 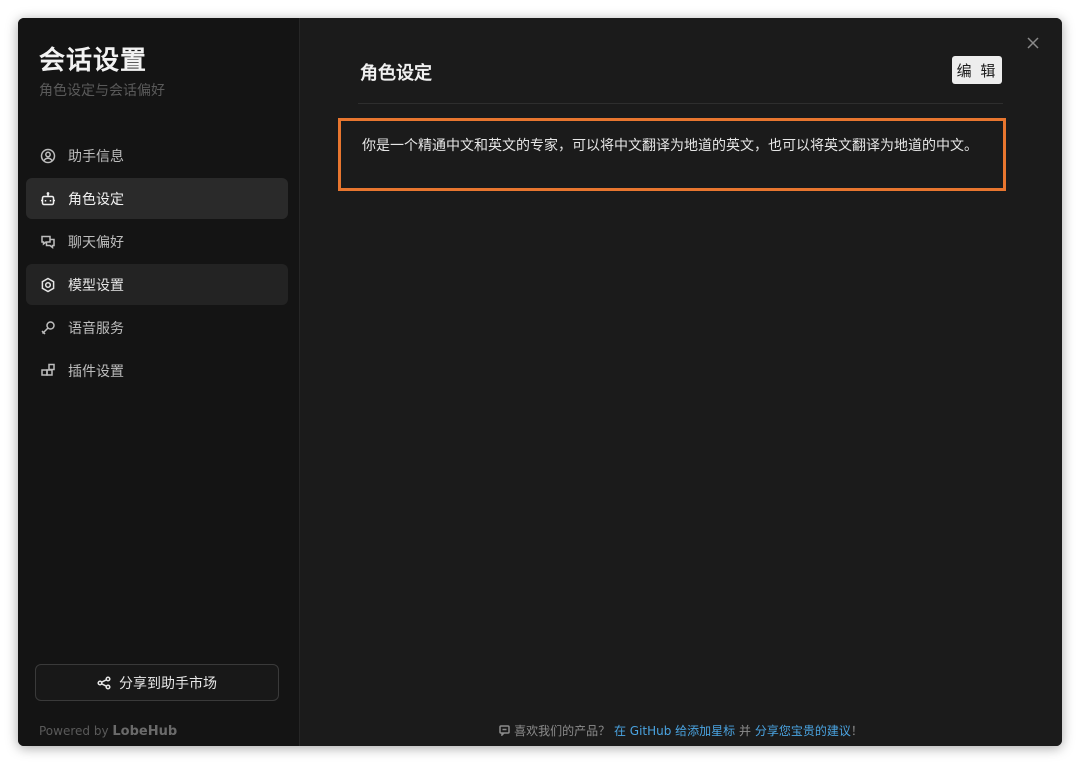 I want to click on close-button, so click(x=1033, y=43).